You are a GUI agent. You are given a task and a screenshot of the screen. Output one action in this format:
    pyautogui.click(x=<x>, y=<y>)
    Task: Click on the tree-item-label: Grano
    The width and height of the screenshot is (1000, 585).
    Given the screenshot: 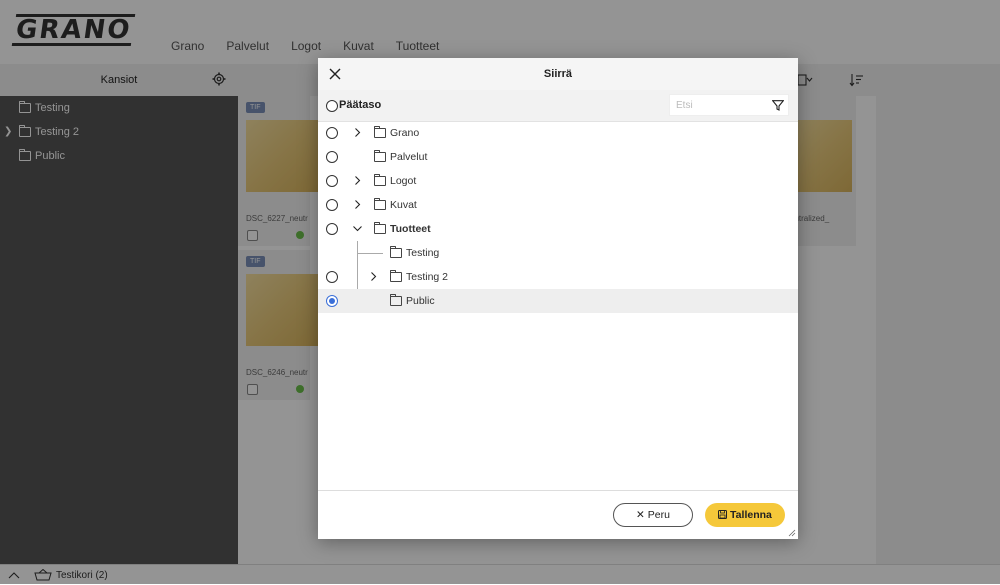 What is the action you would take?
    pyautogui.click(x=405, y=133)
    